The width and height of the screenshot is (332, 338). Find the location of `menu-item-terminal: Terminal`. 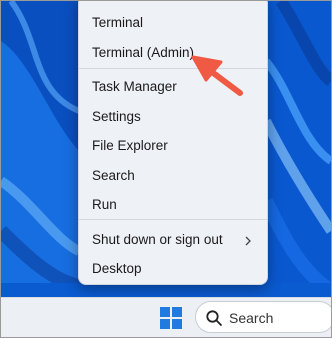

menu-item-terminal: Terminal is located at coordinates (117, 23).